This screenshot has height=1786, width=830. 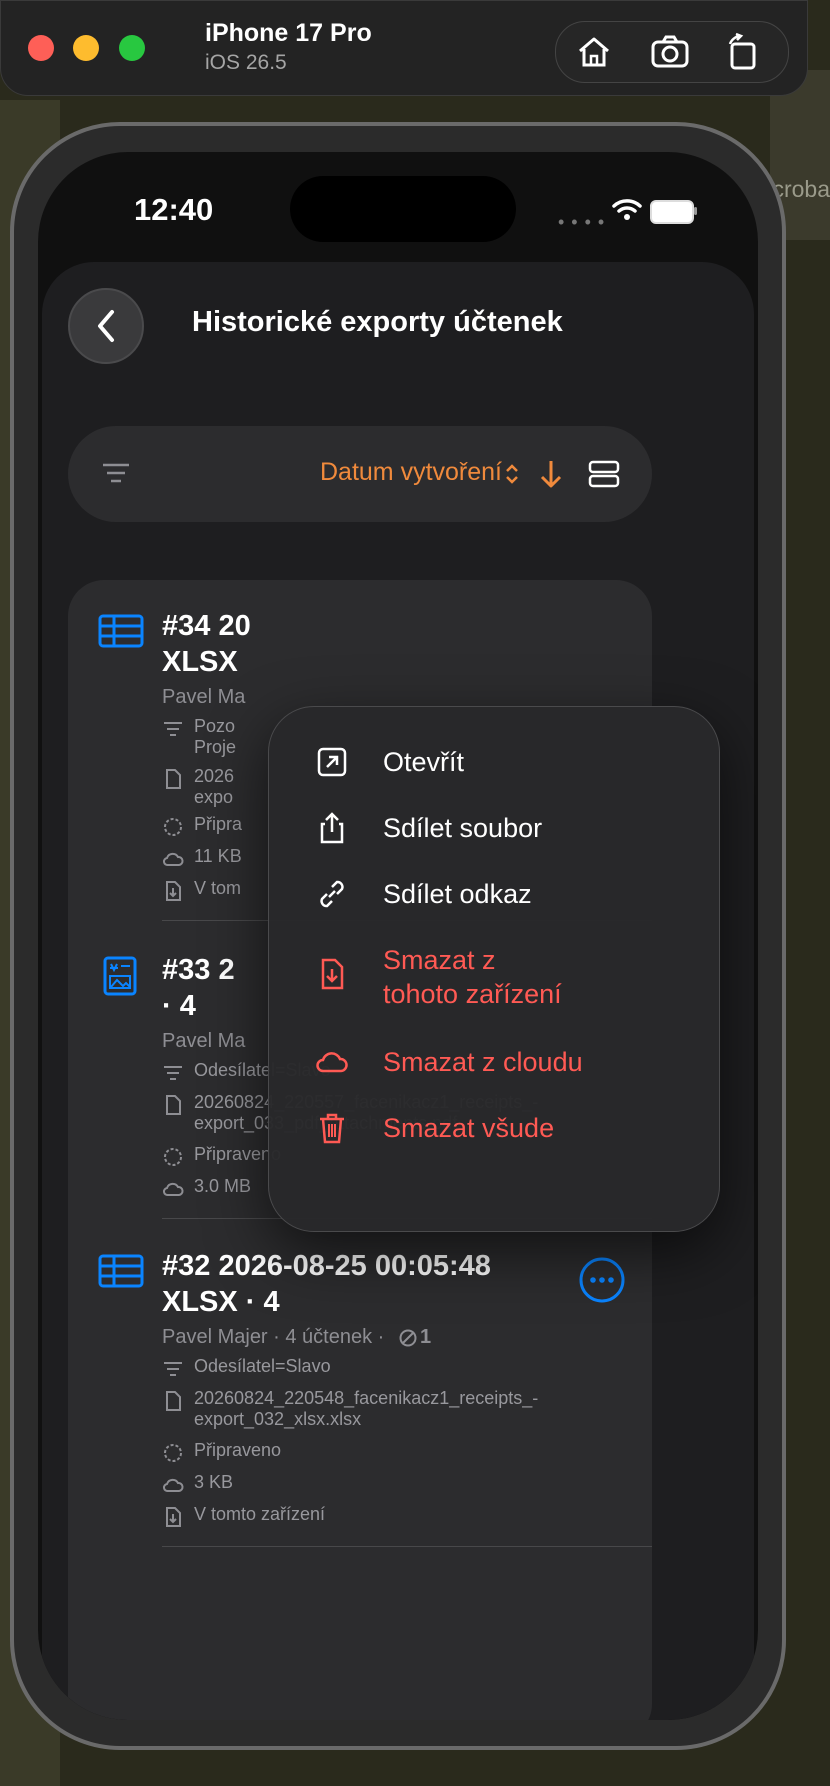 I want to click on chevron-left-icon, so click(x=106, y=326).